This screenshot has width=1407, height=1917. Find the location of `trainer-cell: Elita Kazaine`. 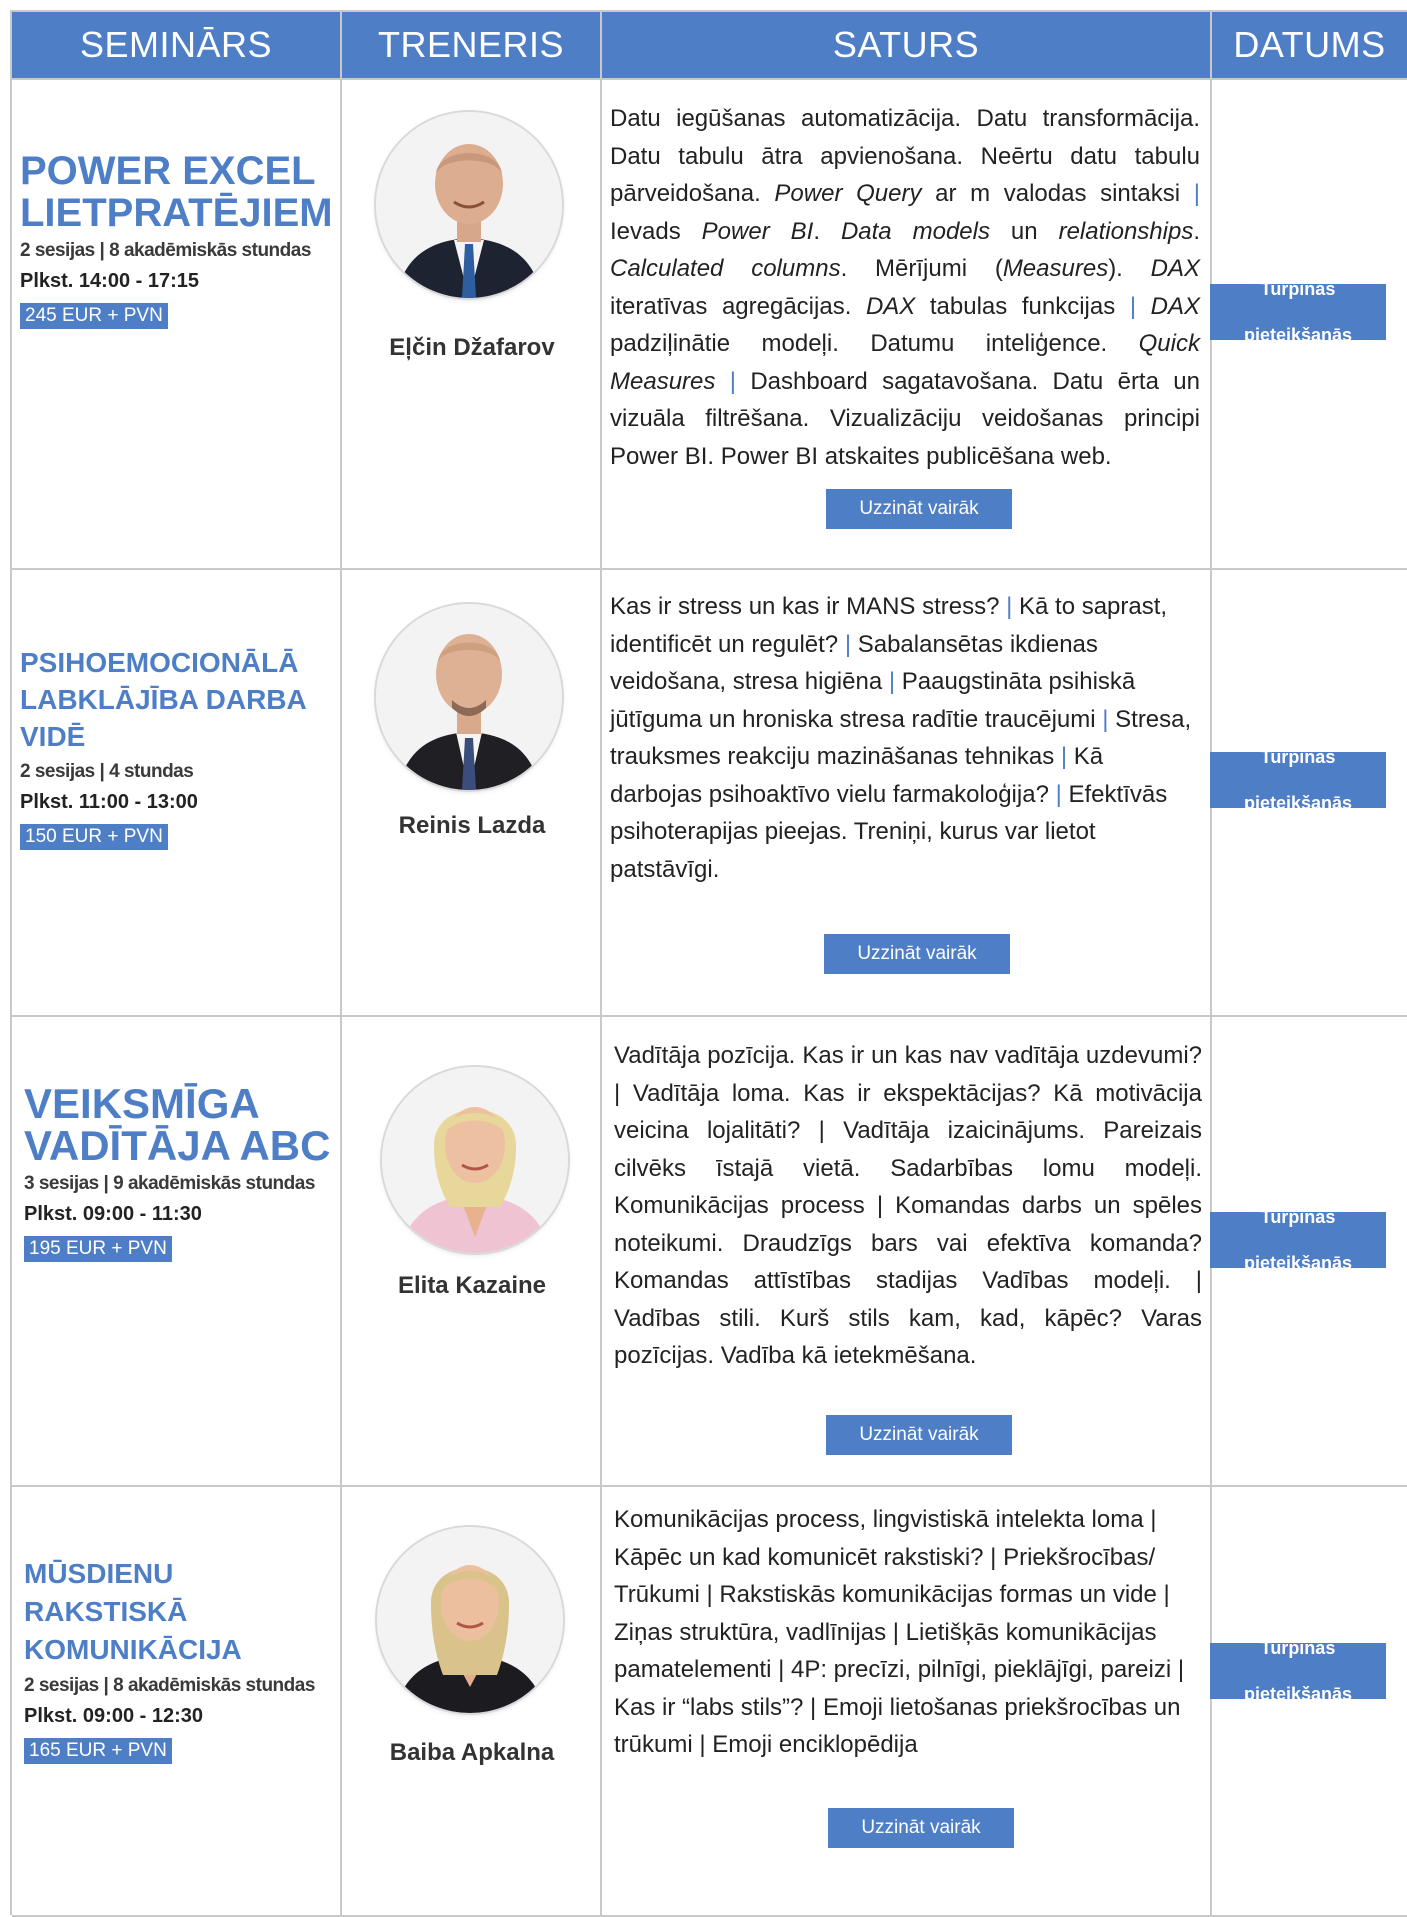

trainer-cell: Elita Kazaine is located at coordinates (472, 1252).